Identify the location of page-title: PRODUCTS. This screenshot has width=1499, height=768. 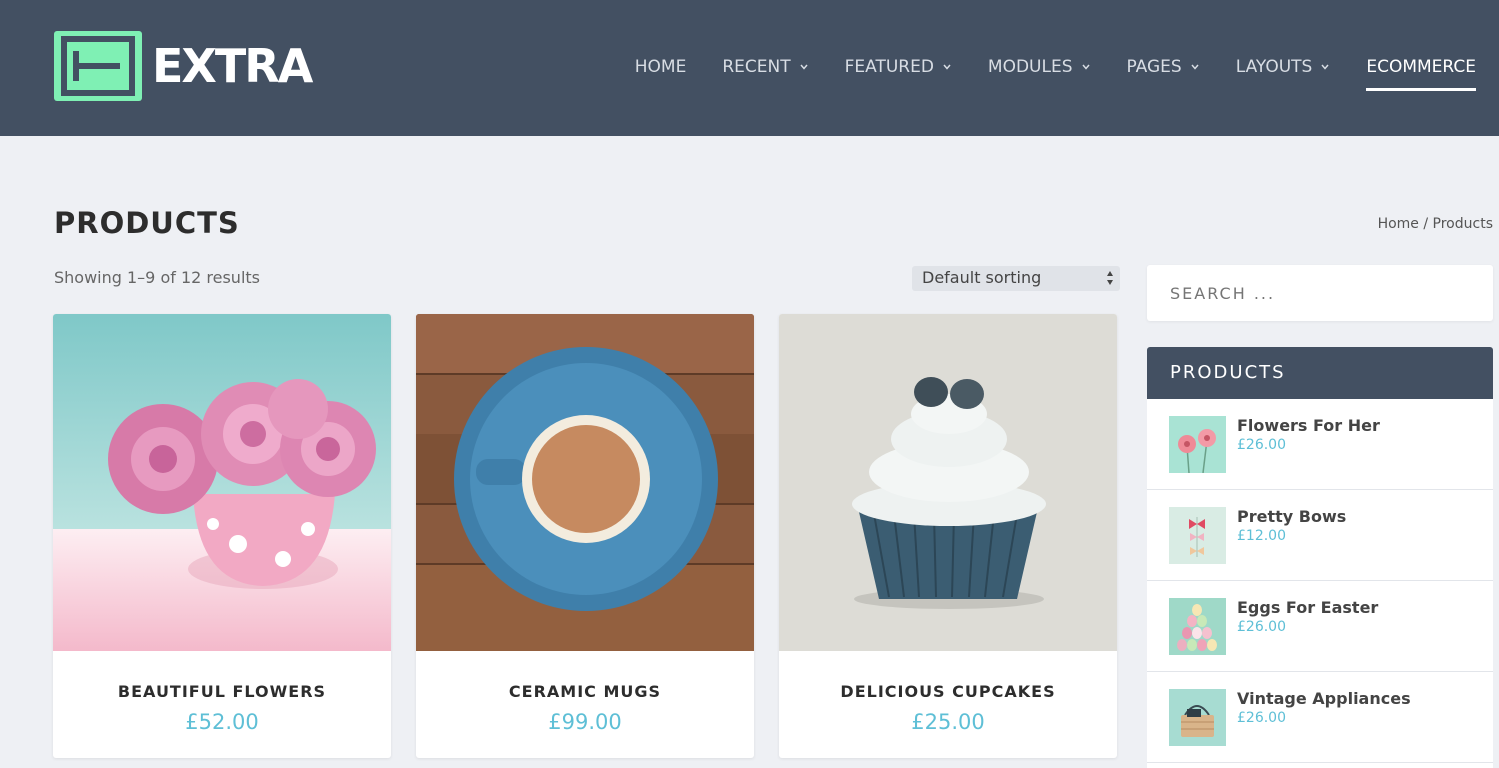
(147, 223).